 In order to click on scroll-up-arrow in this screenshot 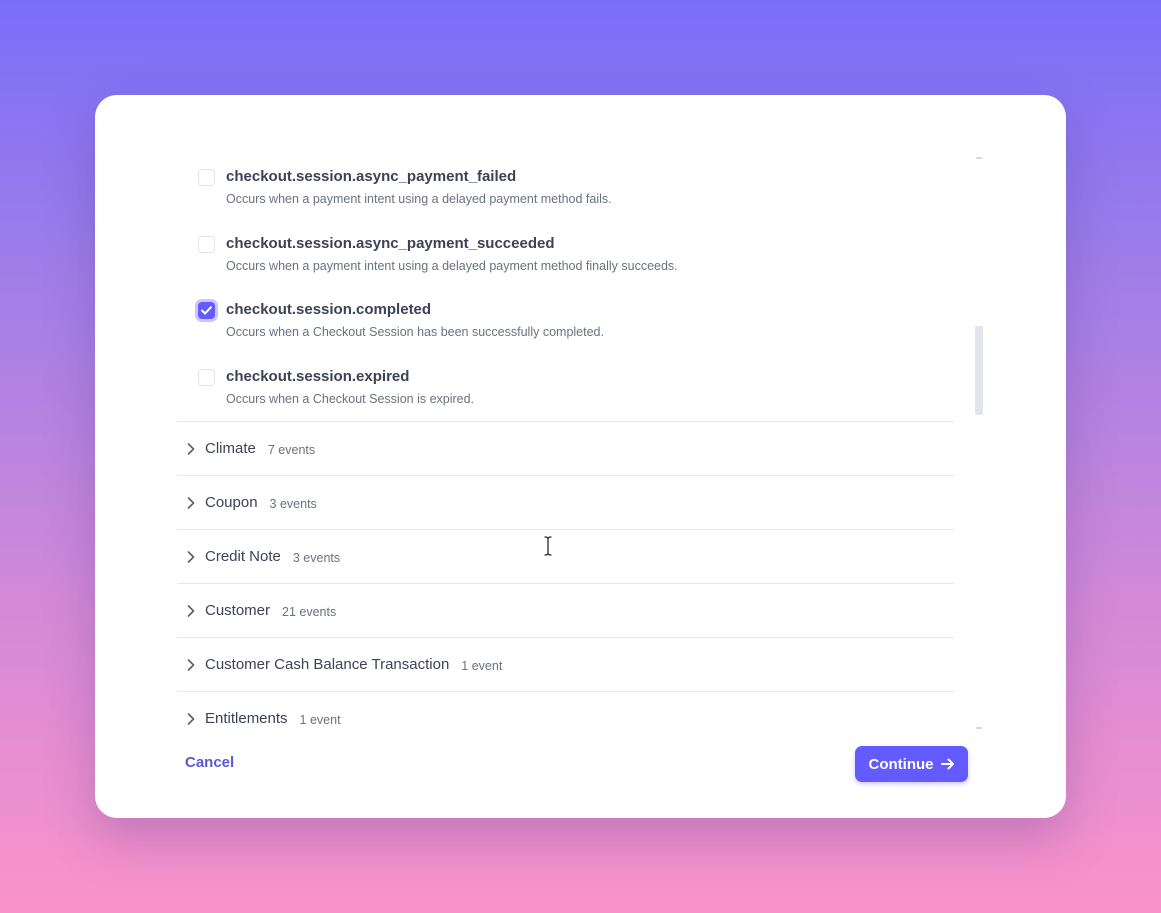, I will do `click(979, 158)`.